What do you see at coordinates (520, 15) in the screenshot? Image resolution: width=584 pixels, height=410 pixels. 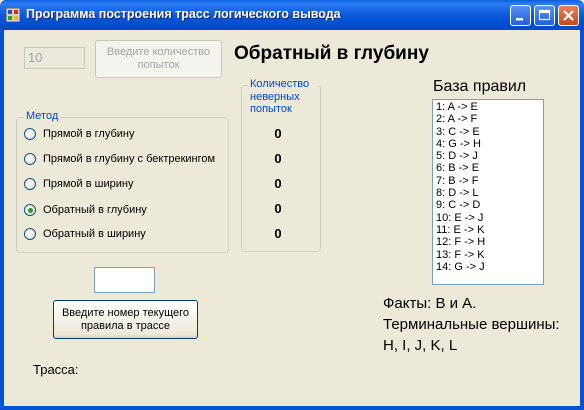 I see `minimize-button` at bounding box center [520, 15].